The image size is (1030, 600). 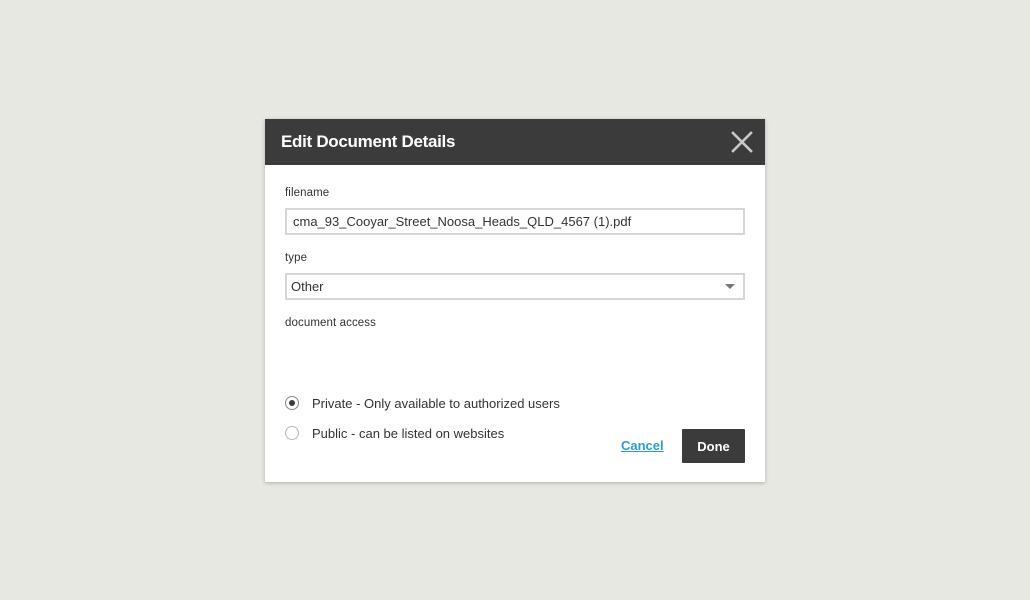 I want to click on document-access-label: document access, so click(x=330, y=323).